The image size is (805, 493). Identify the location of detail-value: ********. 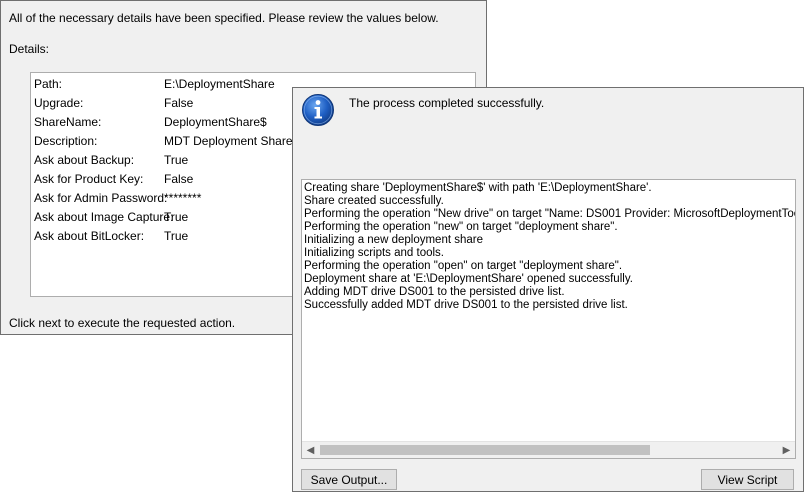
(183, 198).